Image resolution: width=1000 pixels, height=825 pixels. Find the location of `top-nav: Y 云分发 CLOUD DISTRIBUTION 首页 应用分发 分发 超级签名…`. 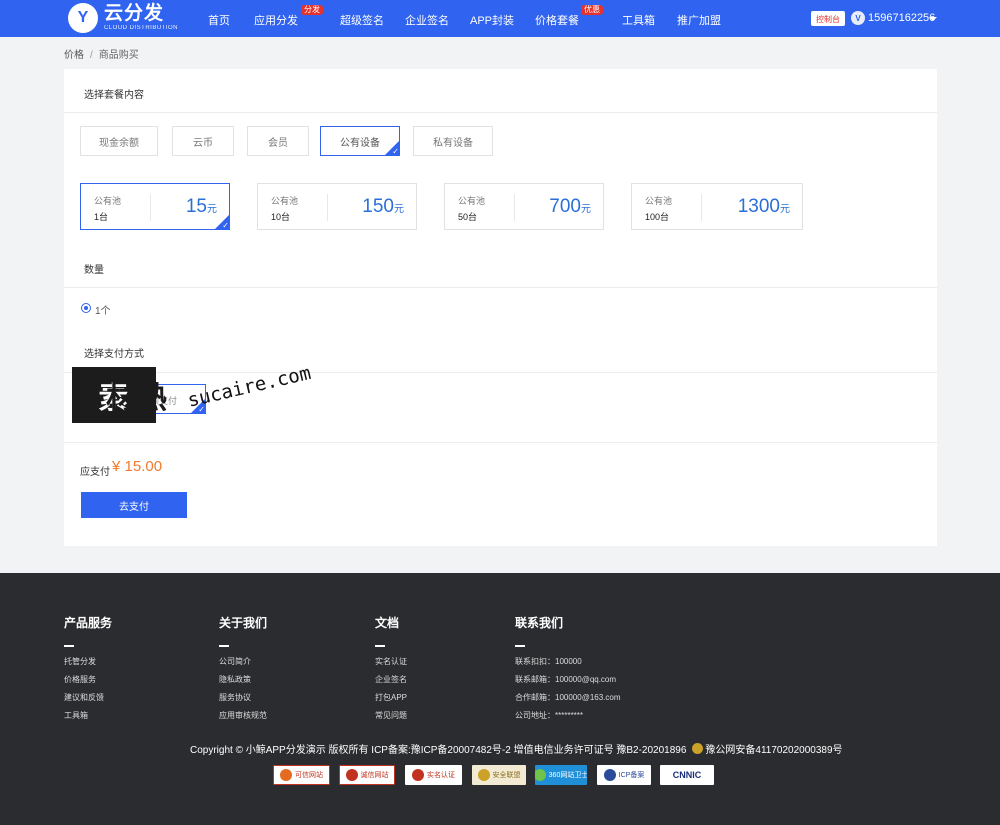

top-nav: Y 云分发 CLOUD DISTRIBUTION 首页 应用分发 分发 超级签名… is located at coordinates (500, 18).